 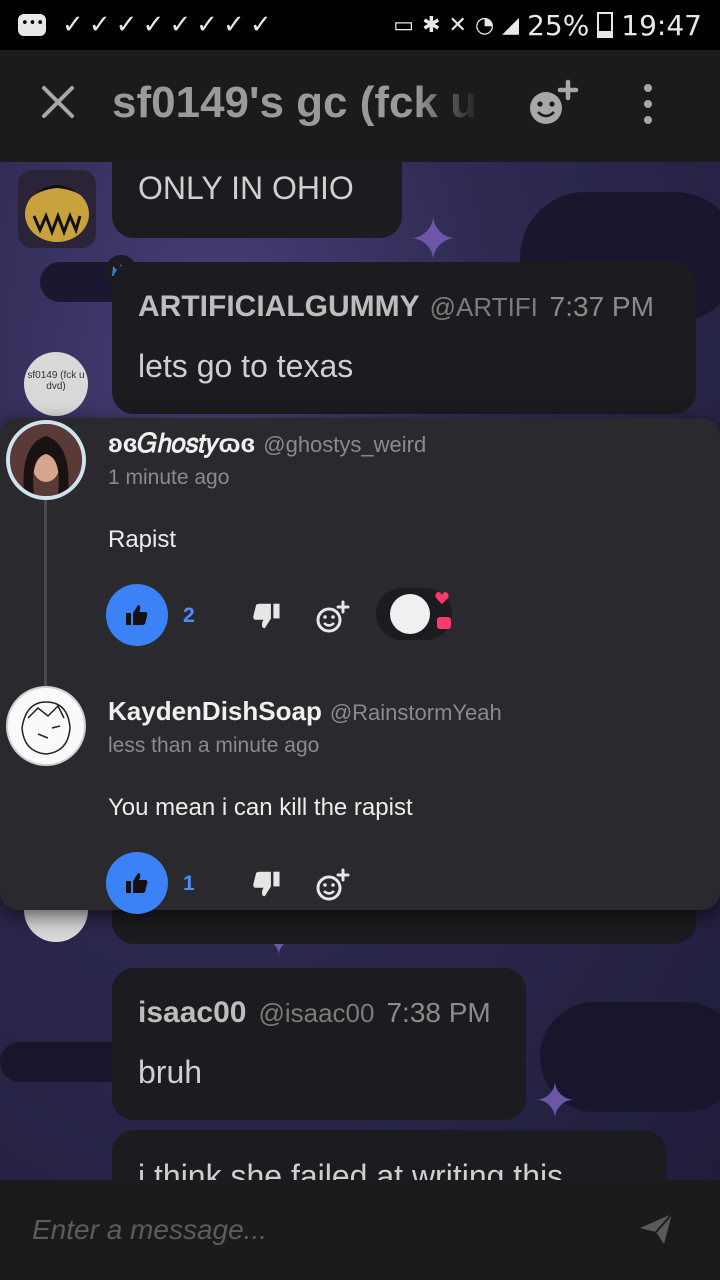 I want to click on chat-bubble-icon, so click(x=444, y=623).